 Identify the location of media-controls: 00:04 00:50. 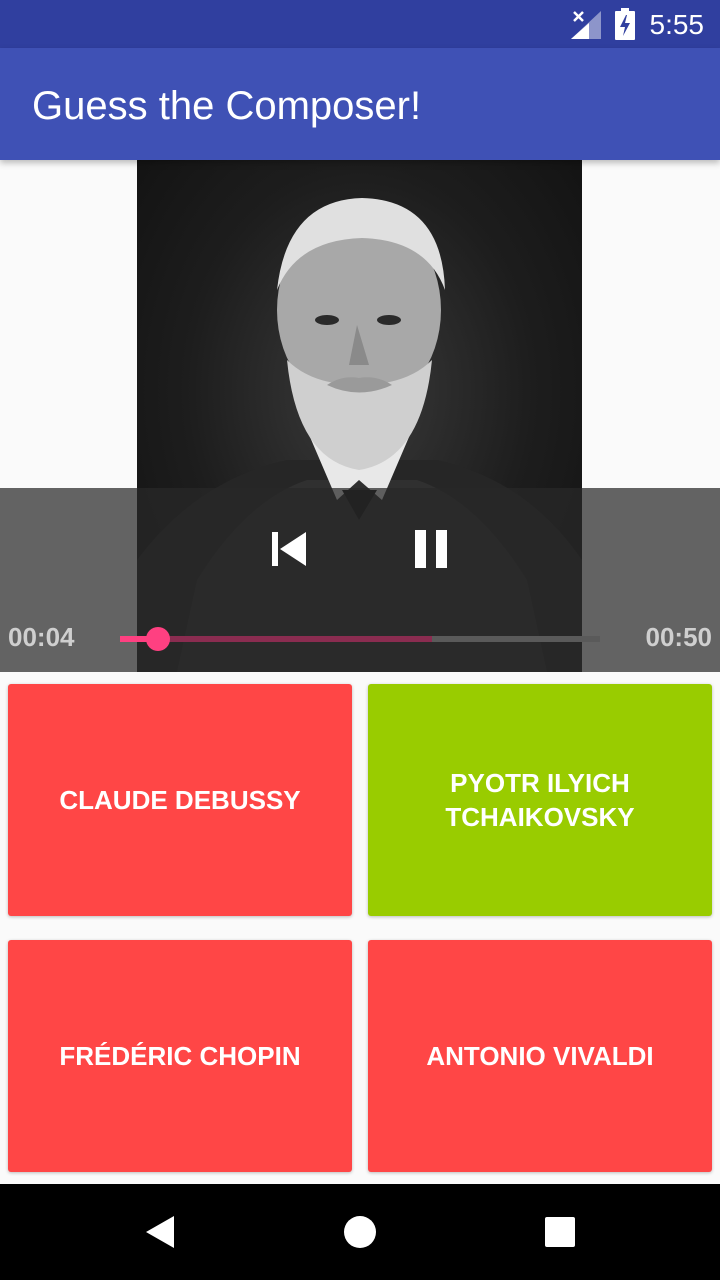
(360, 580).